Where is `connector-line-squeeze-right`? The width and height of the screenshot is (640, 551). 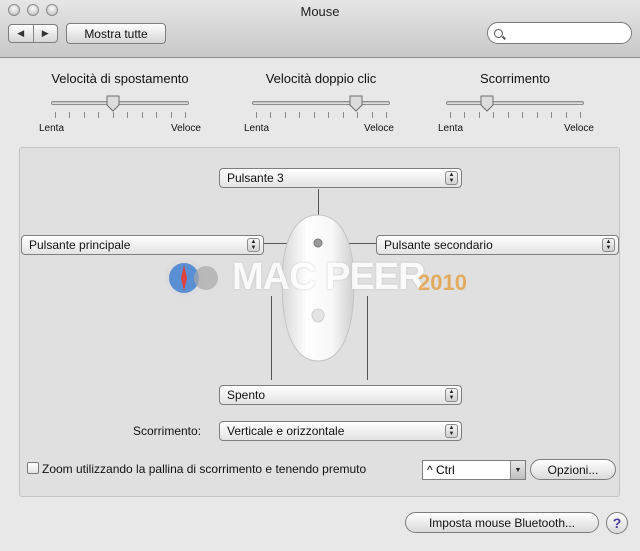 connector-line-squeeze-right is located at coordinates (367, 338).